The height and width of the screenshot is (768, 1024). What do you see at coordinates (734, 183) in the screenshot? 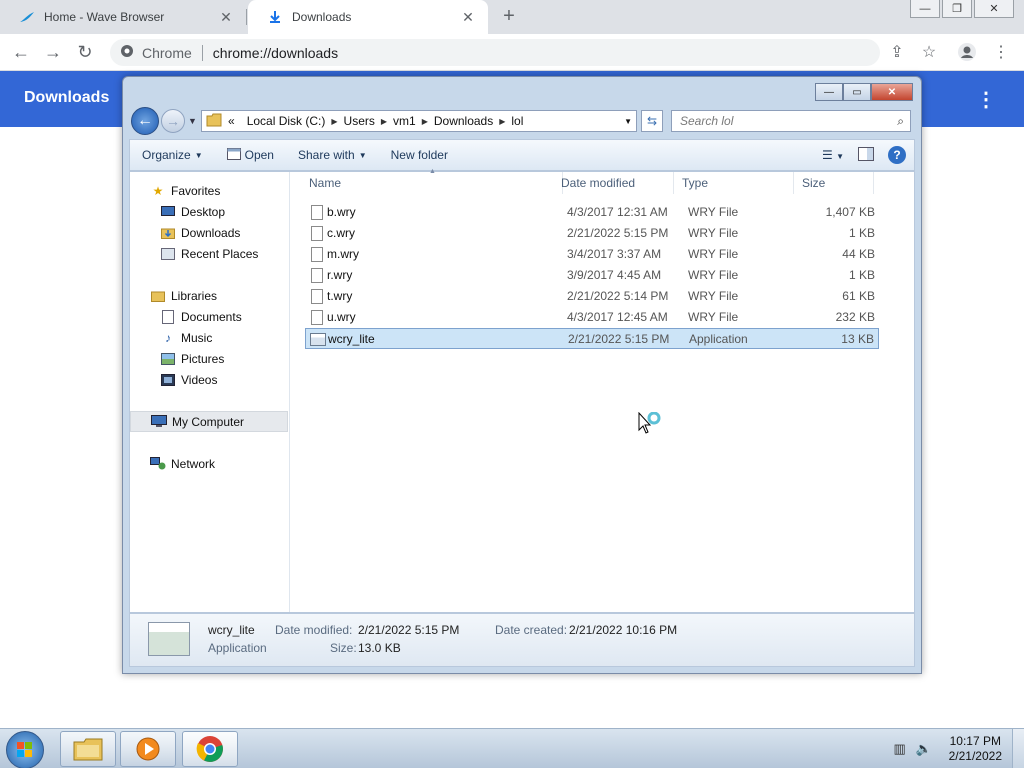
I see `column-header-type: Type` at bounding box center [734, 183].